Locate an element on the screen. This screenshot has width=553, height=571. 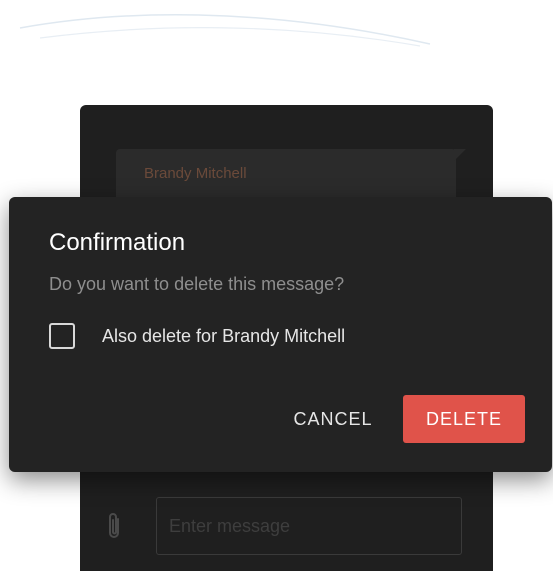
message-author: Brandy Mitchell is located at coordinates (195, 173).